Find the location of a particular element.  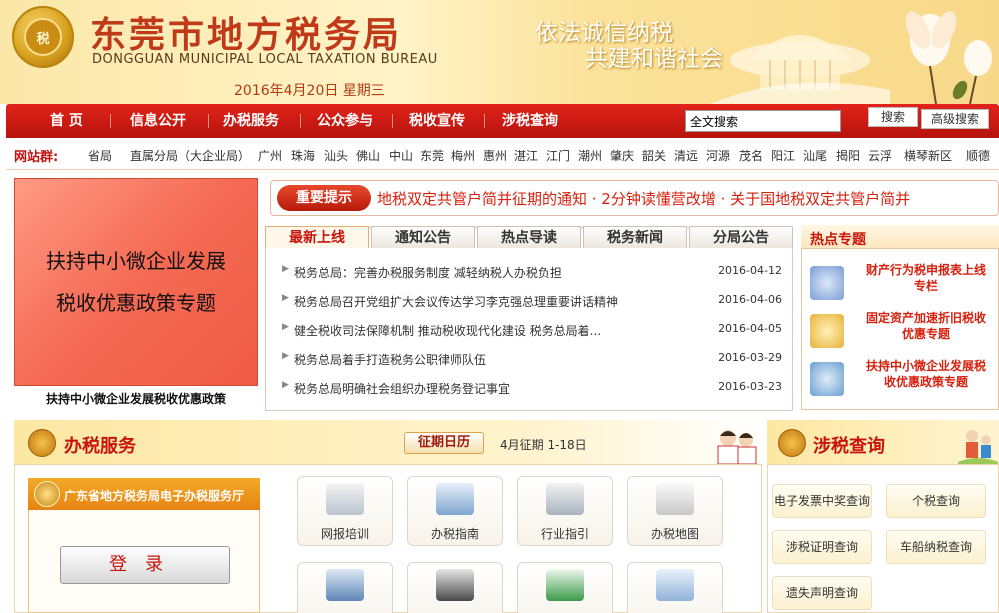

site-link: 梅州 is located at coordinates (463, 155).